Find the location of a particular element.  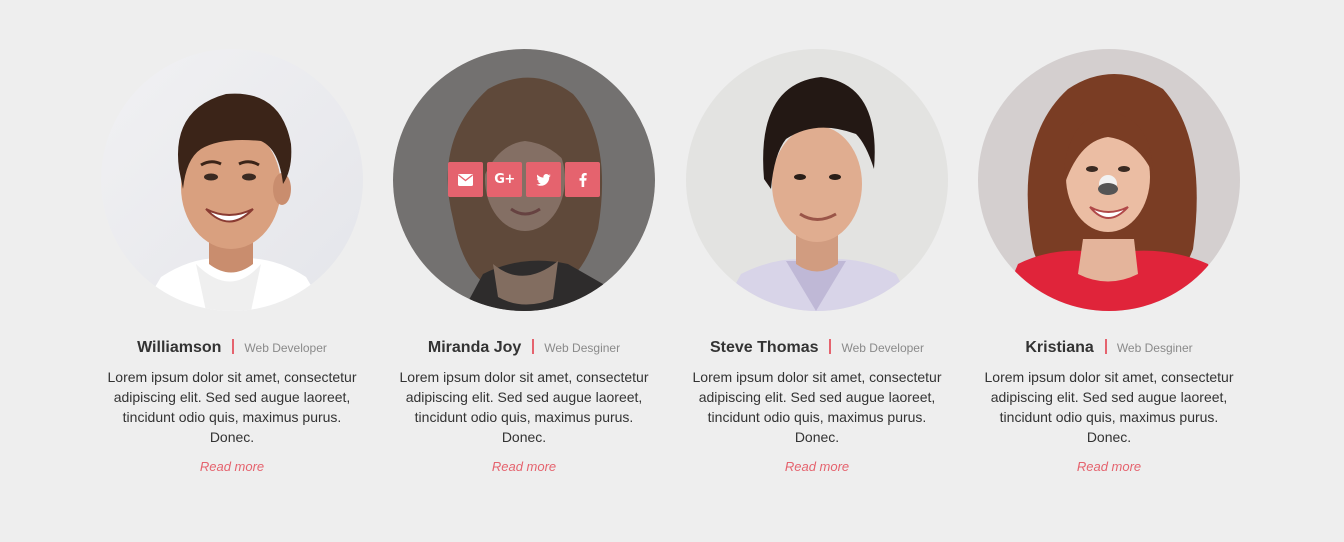

google-plus-button: G+ is located at coordinates (504, 179).